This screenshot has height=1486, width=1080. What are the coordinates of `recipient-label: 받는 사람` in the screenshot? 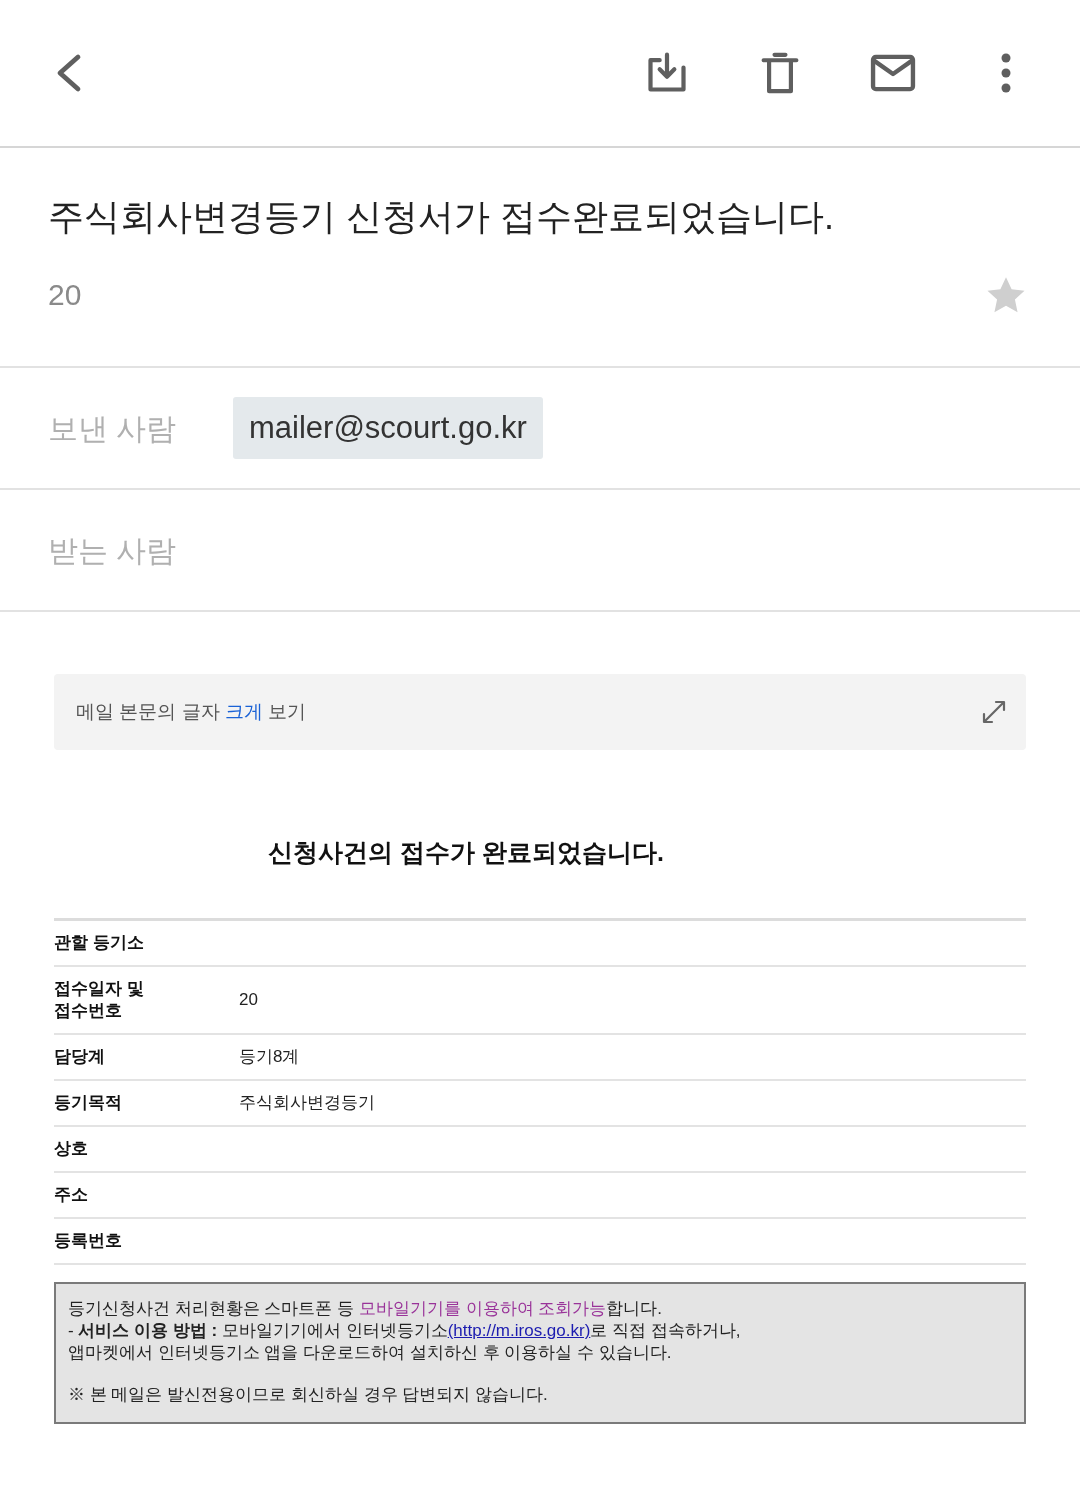 It's located at (112, 550).